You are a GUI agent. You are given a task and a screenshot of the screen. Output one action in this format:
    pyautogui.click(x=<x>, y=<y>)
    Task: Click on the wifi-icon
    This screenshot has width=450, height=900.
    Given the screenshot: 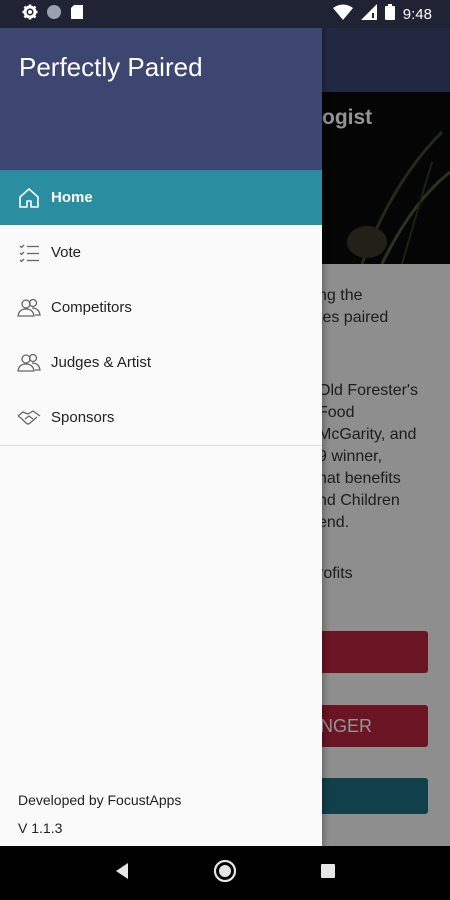 What is the action you would take?
    pyautogui.click(x=342, y=14)
    